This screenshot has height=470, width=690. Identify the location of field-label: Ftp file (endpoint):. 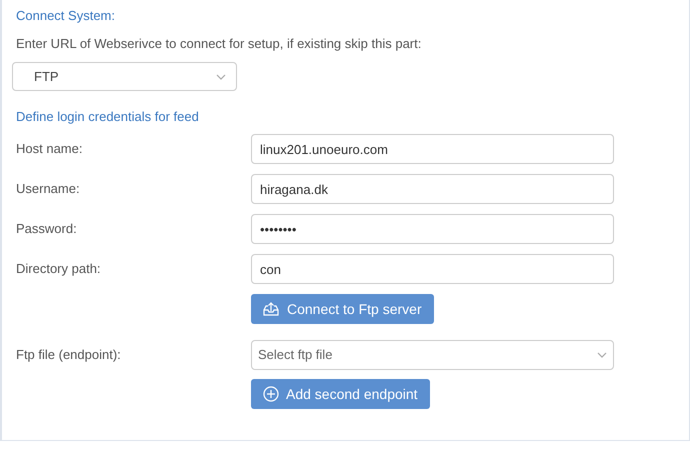
(69, 355).